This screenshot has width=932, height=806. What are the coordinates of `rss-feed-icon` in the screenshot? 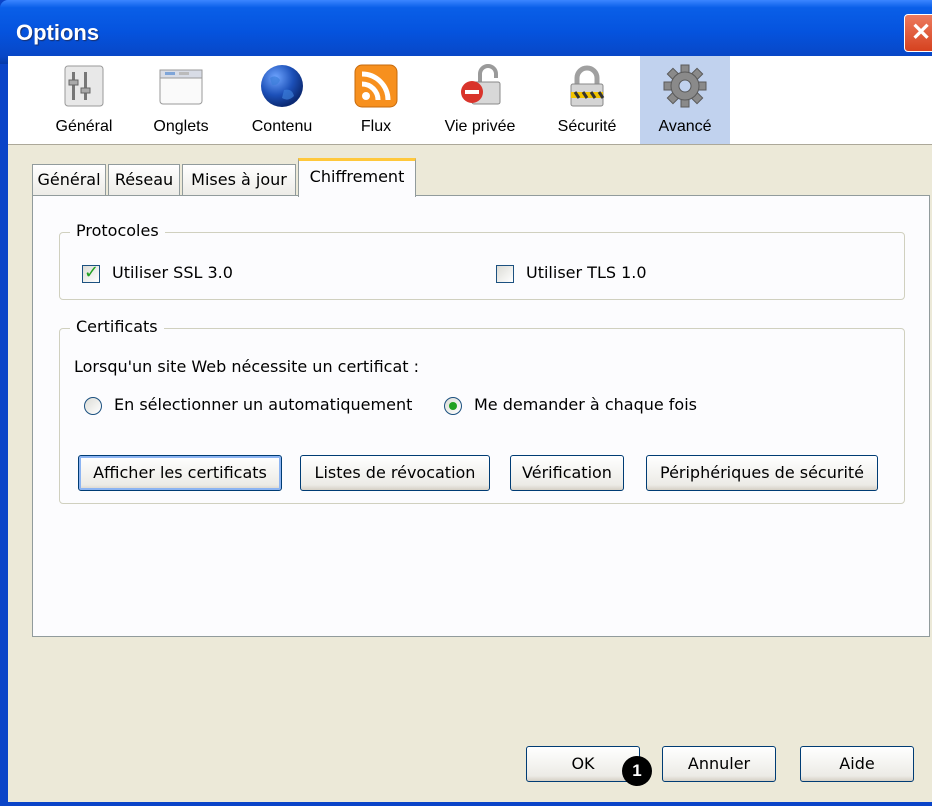 It's located at (376, 86).